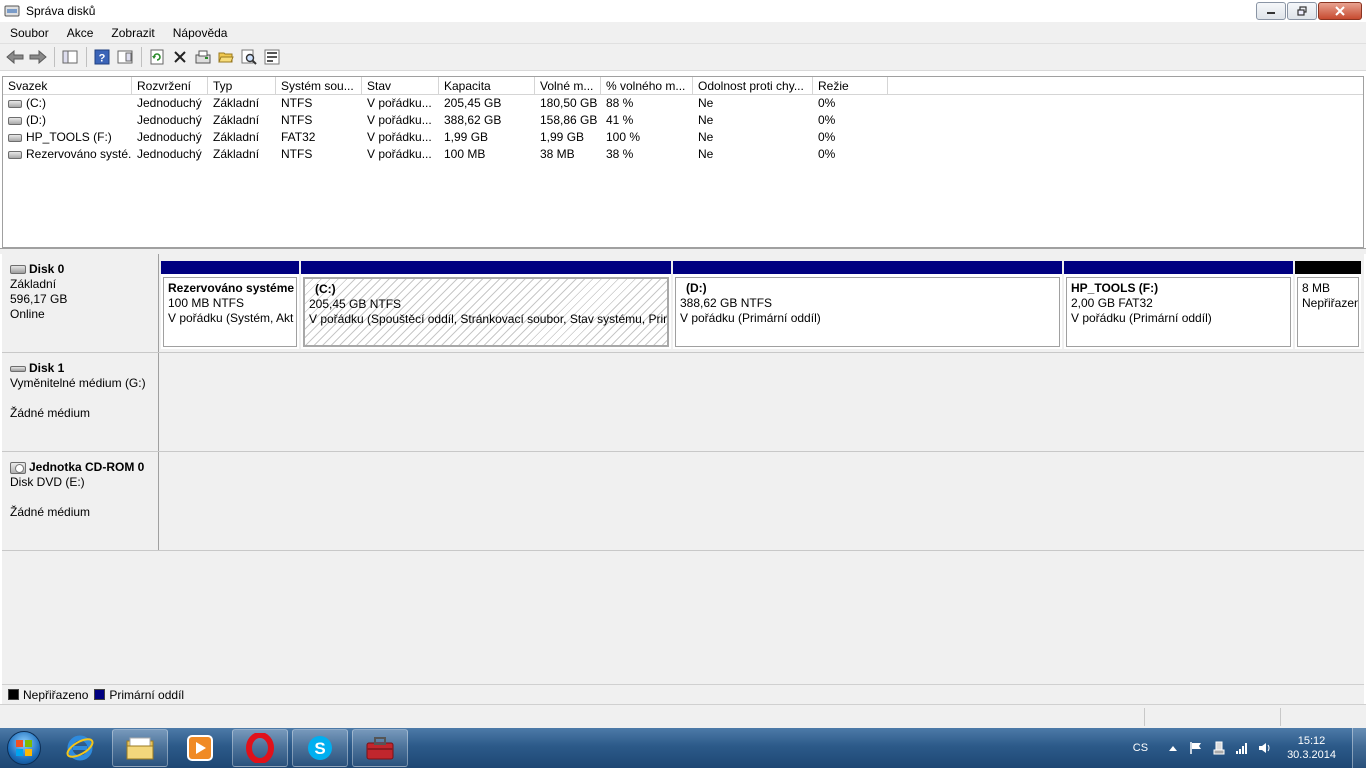 The height and width of the screenshot is (768, 1366). I want to click on disk-0-size: 596,17 GB, so click(39, 299).